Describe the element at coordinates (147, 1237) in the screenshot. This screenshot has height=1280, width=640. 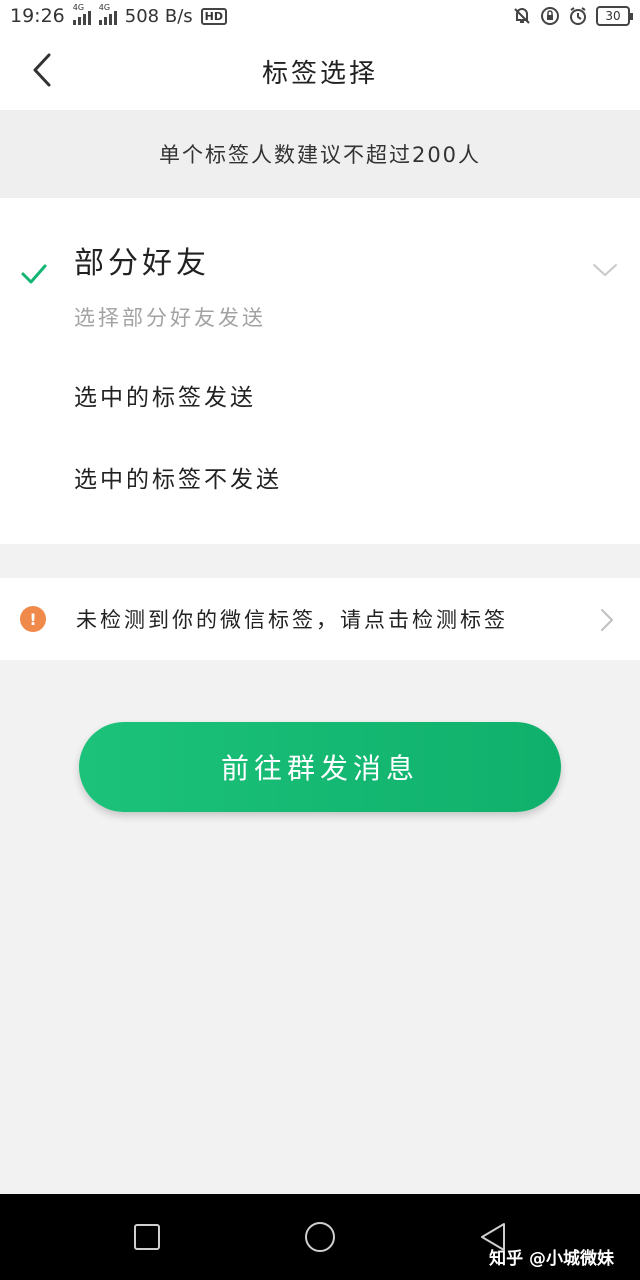
I see `recent-apps-icon` at that location.